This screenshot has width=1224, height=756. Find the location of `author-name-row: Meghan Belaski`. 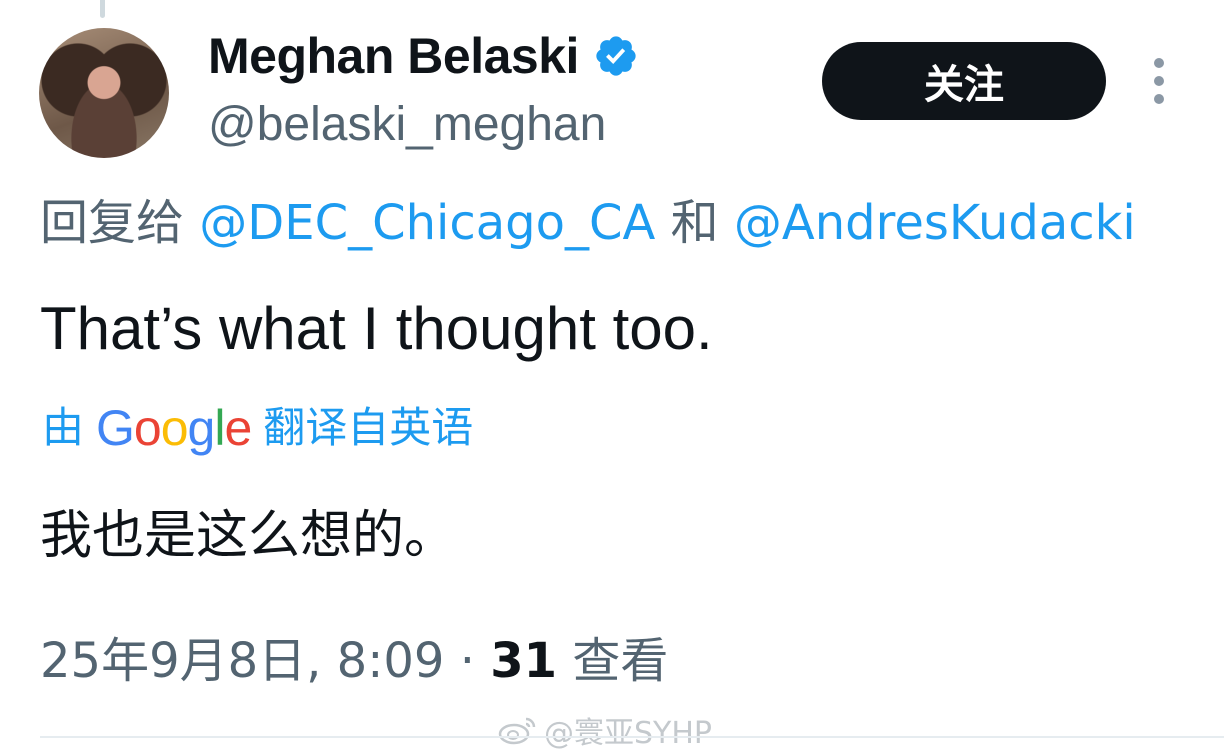

author-name-row: Meghan Belaski is located at coordinates (423, 56).